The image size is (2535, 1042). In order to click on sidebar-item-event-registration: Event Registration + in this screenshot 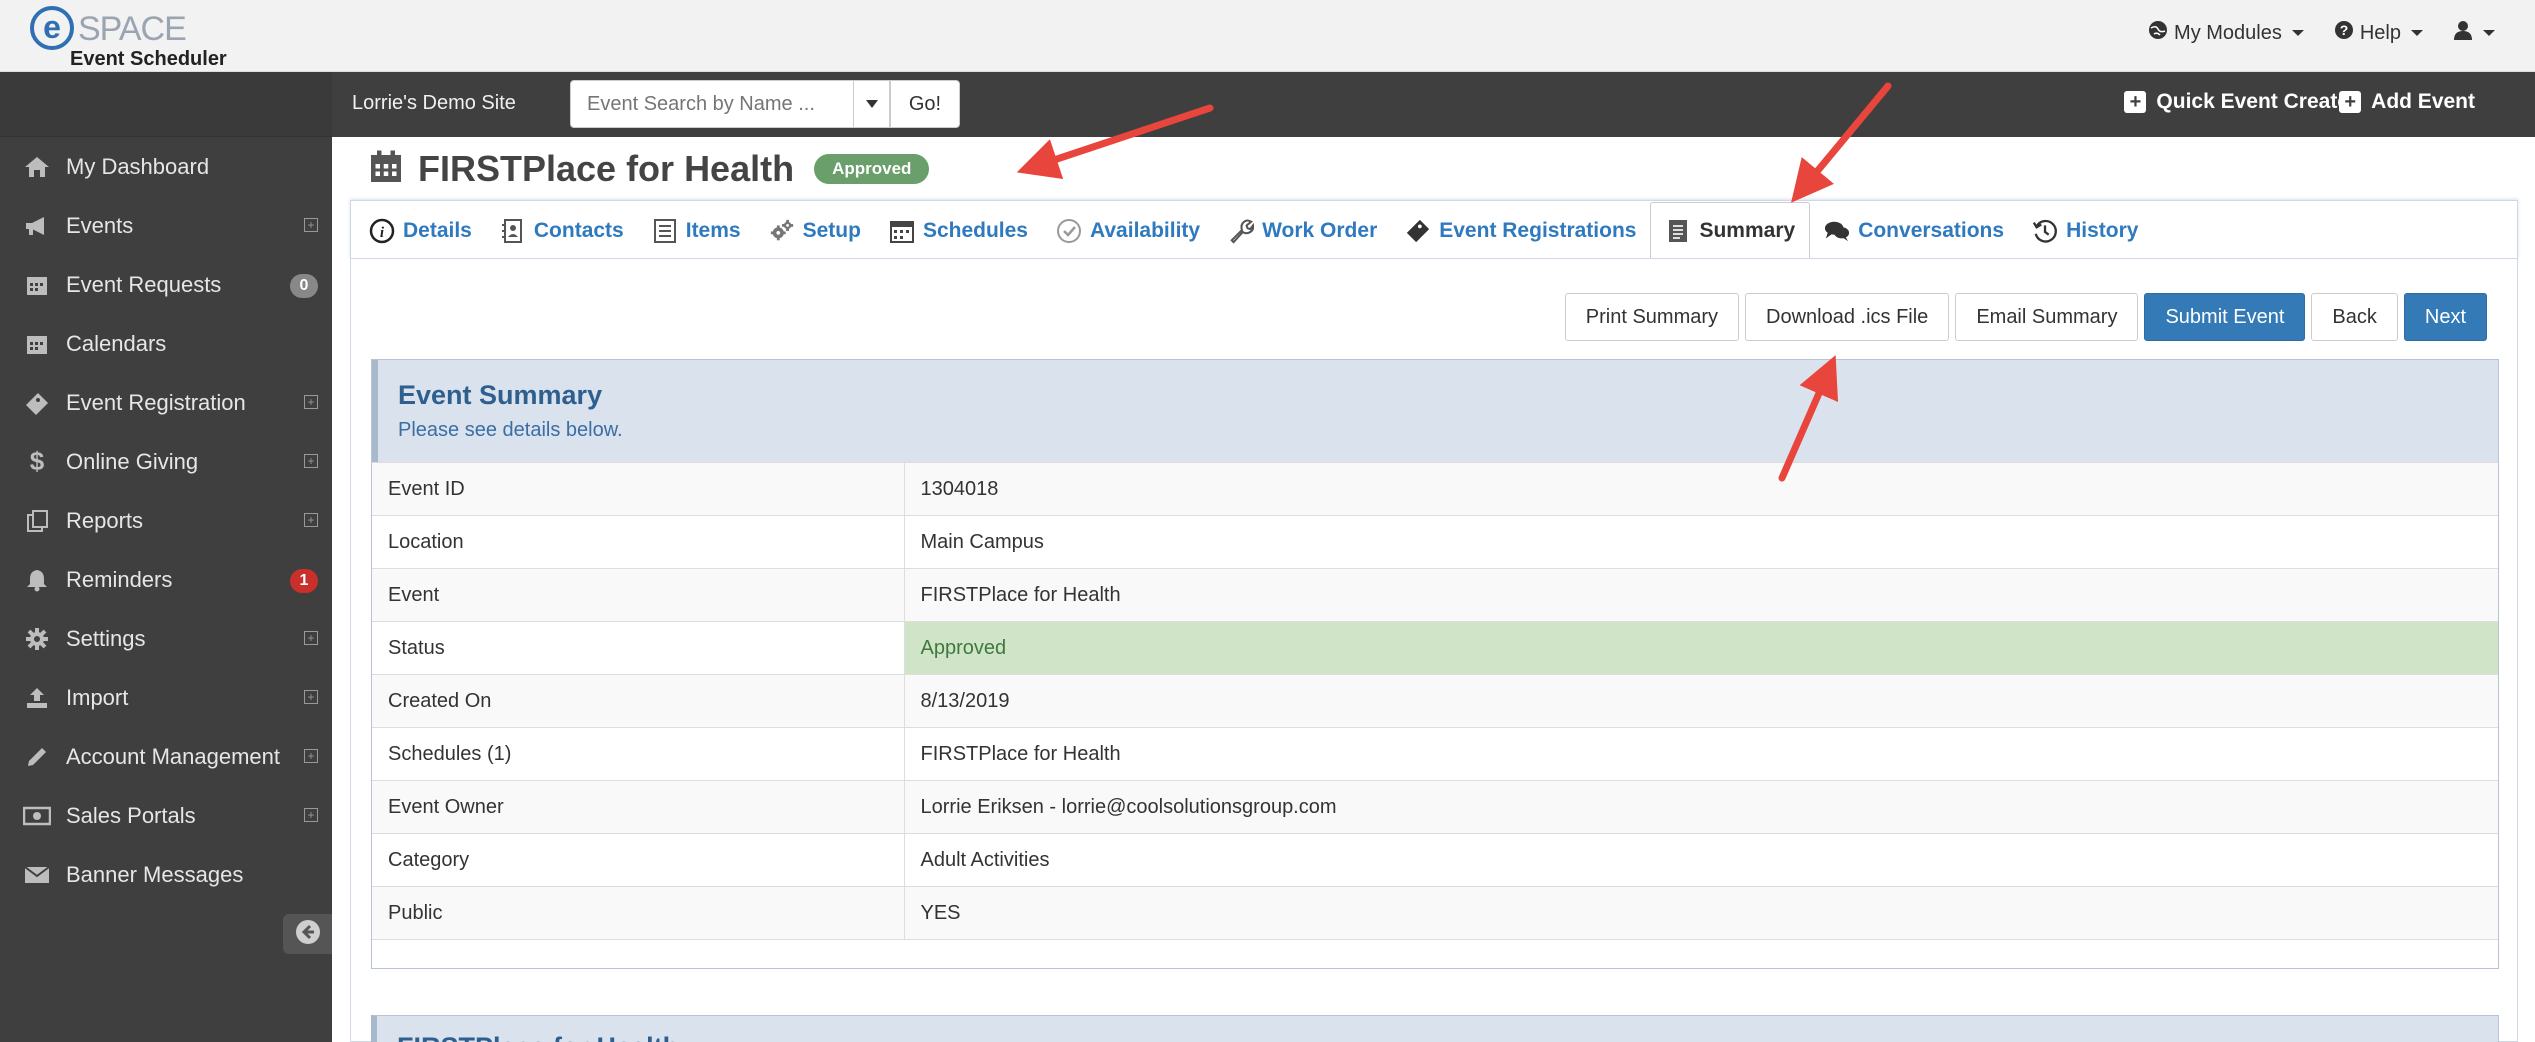, I will do `click(166, 402)`.